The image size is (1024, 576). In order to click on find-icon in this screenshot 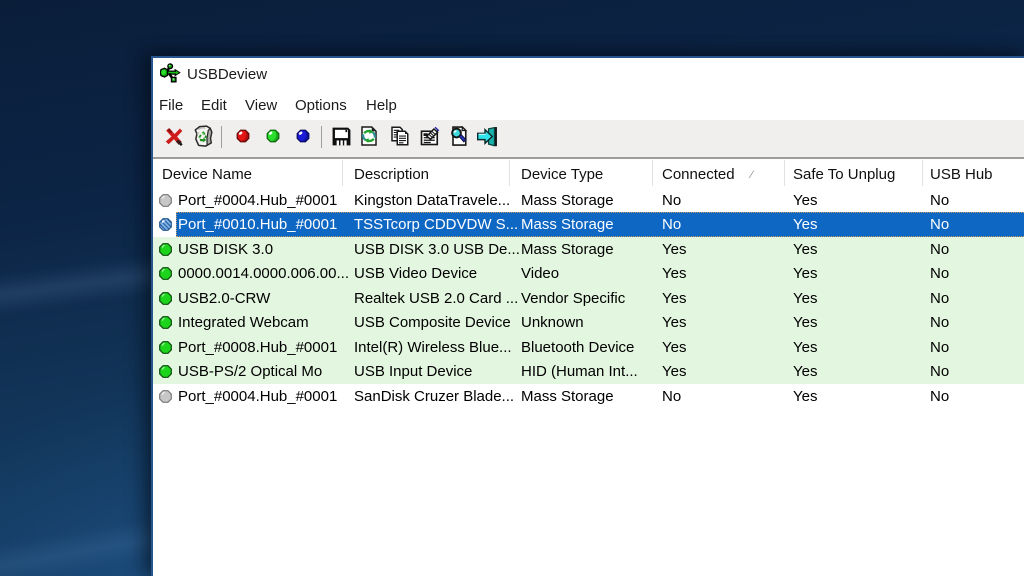, I will do `click(459, 136)`.